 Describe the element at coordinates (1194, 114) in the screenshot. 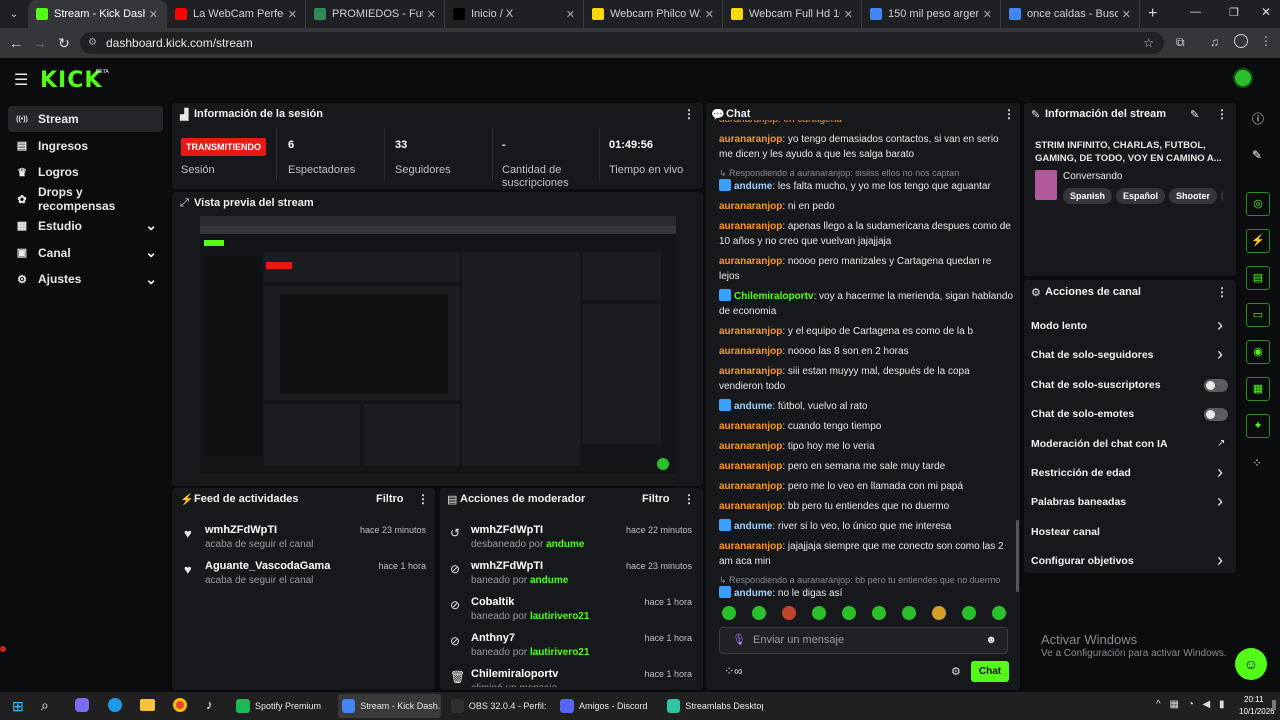

I see `edit-stream-icon: ✎` at that location.